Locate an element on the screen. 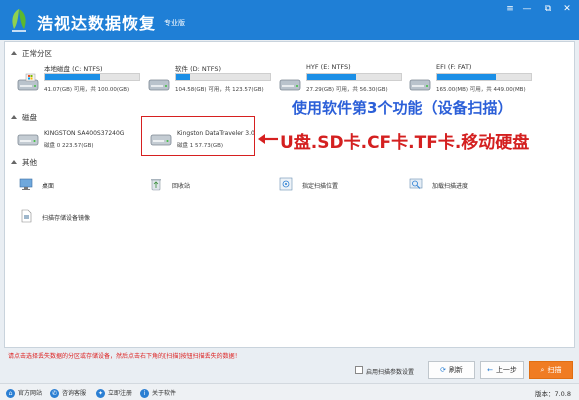  partition-name: HYF (E: NTFS) is located at coordinates (328, 67).